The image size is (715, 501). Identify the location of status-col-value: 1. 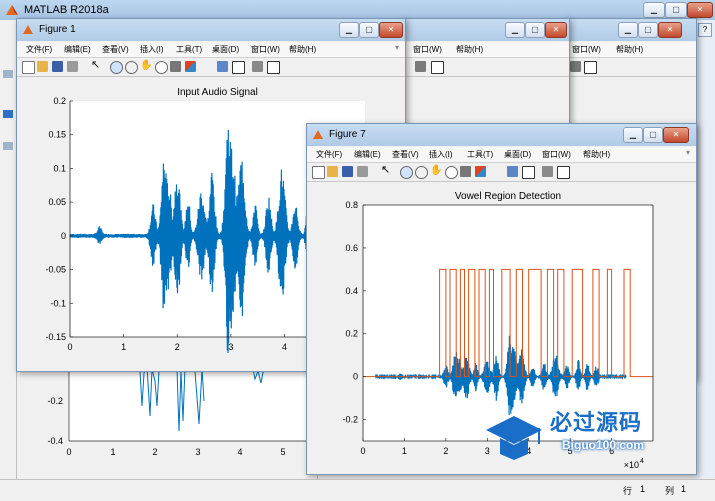
(684, 489).